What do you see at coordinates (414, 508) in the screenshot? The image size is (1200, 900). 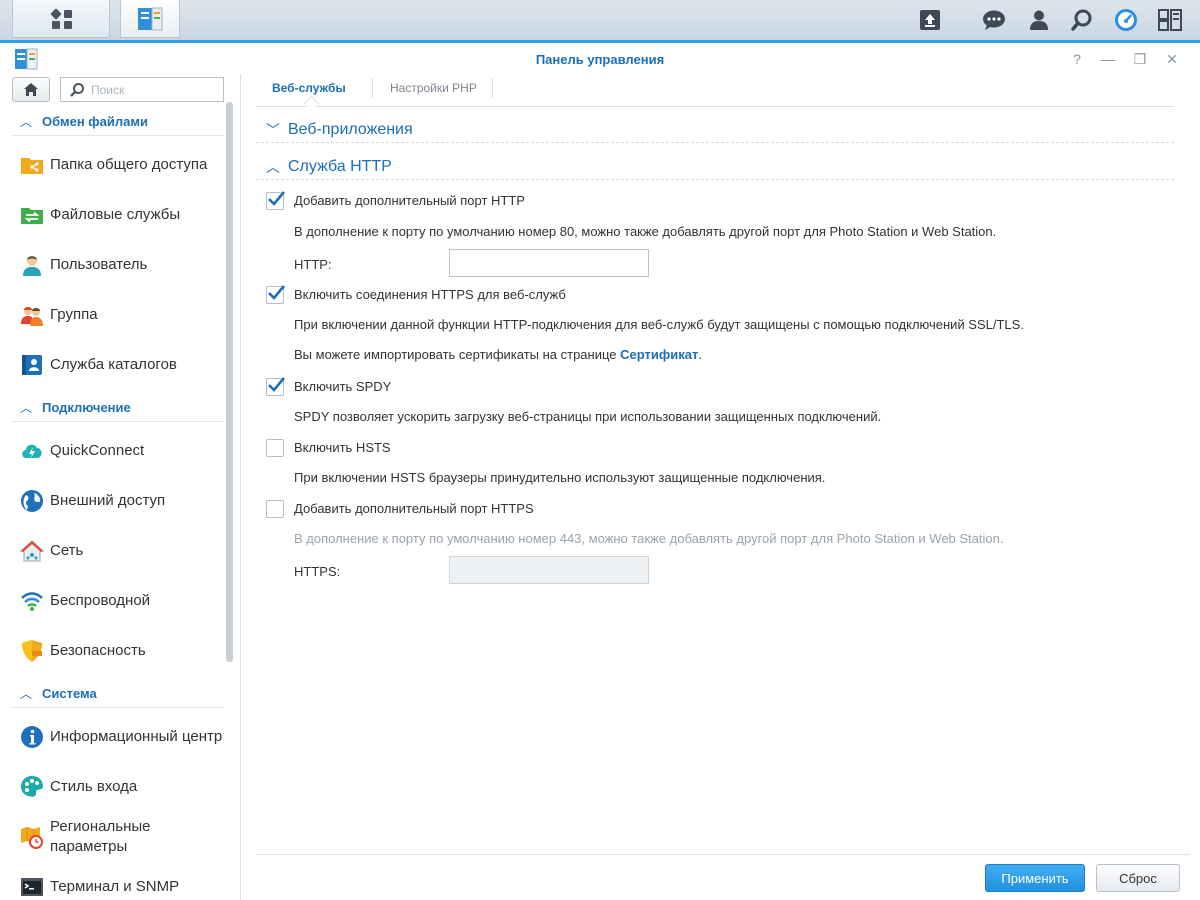 I see `extra-https-port-label: Добавить дополнительный порт HTTPS` at bounding box center [414, 508].